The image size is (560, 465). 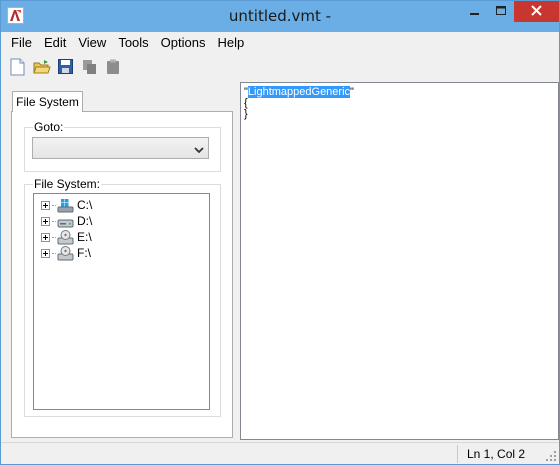 I want to click on toolbar, so click(x=280, y=68).